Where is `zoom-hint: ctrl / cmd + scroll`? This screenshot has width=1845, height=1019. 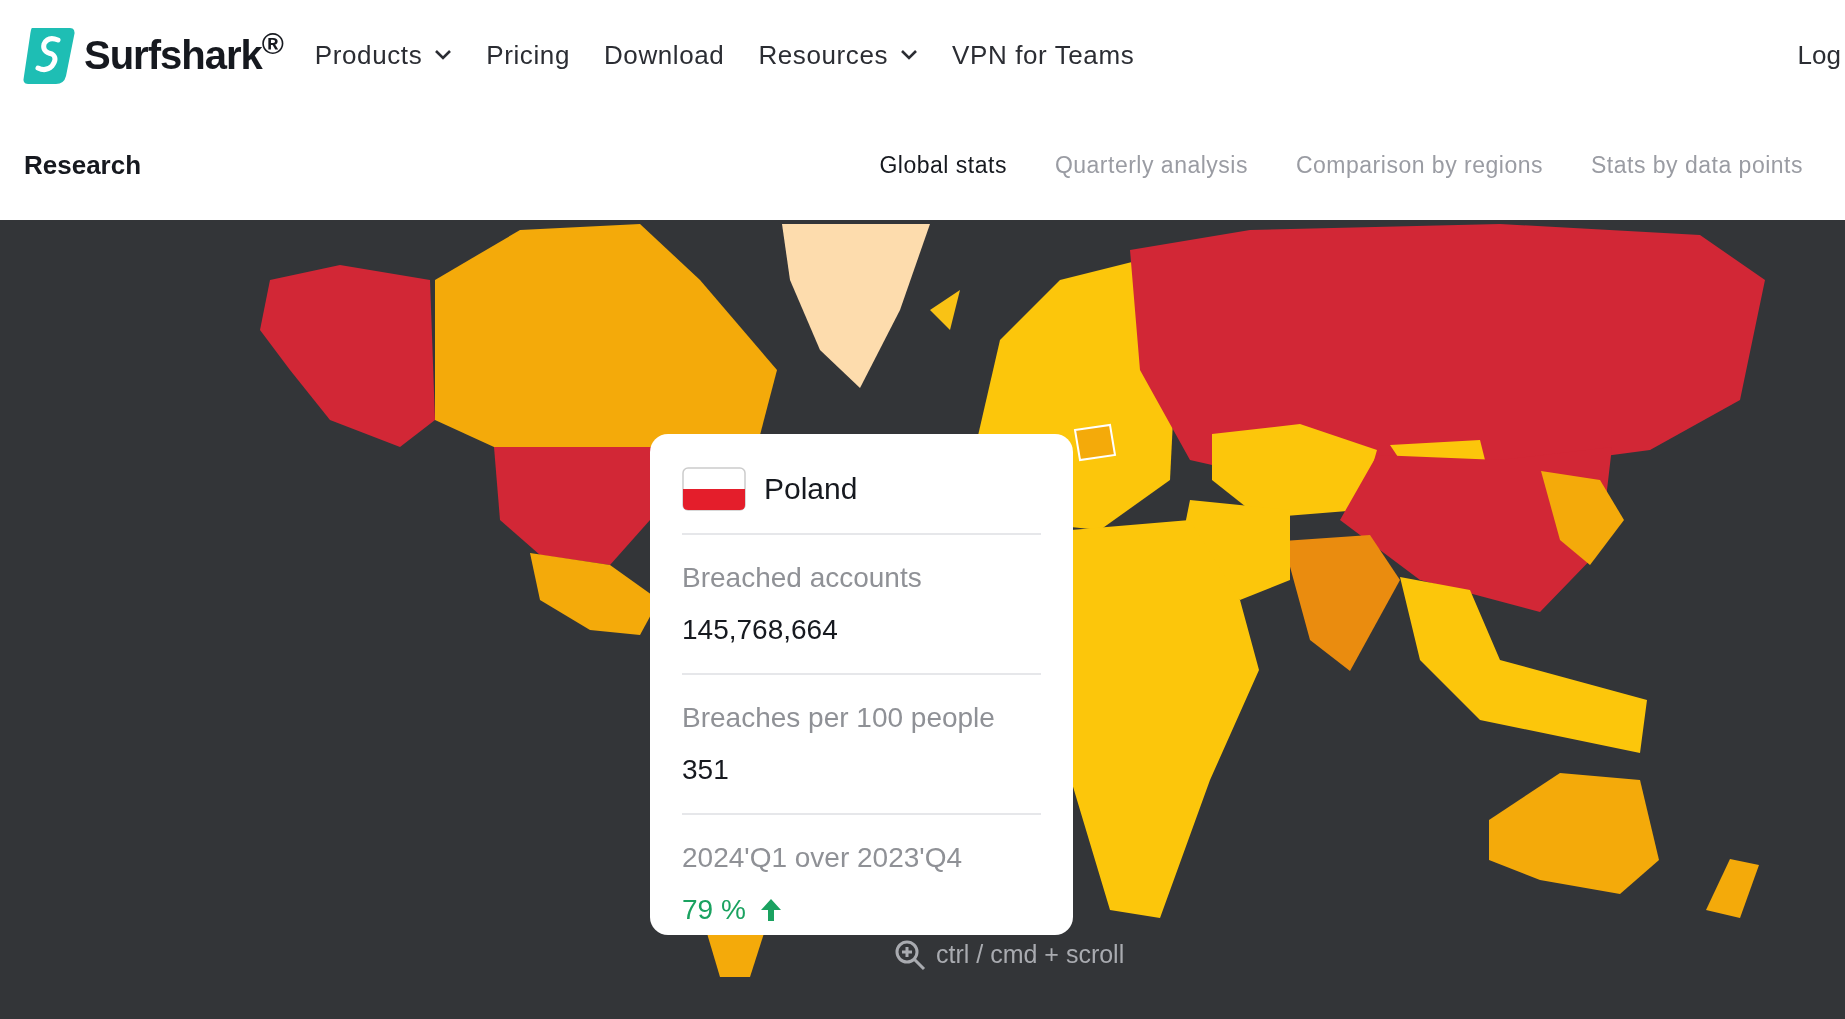
zoom-hint: ctrl / cmd + scroll is located at coordinates (1030, 954).